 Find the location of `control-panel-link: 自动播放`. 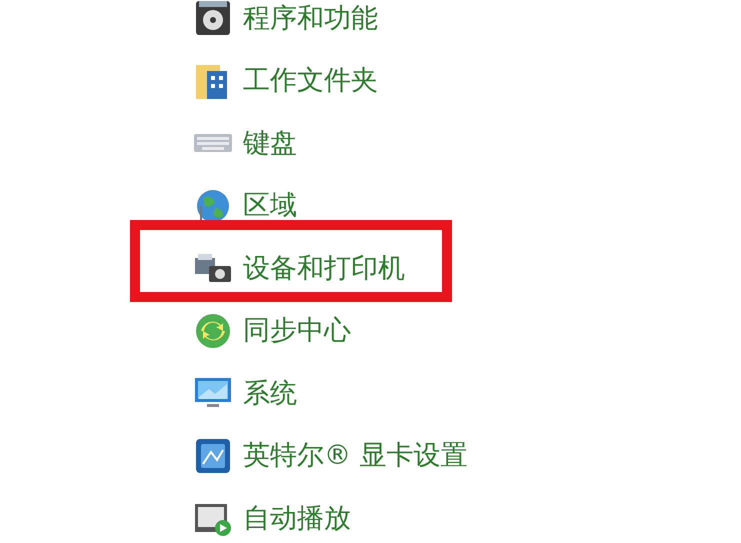

control-panel-link: 自动播放 is located at coordinates (297, 518).